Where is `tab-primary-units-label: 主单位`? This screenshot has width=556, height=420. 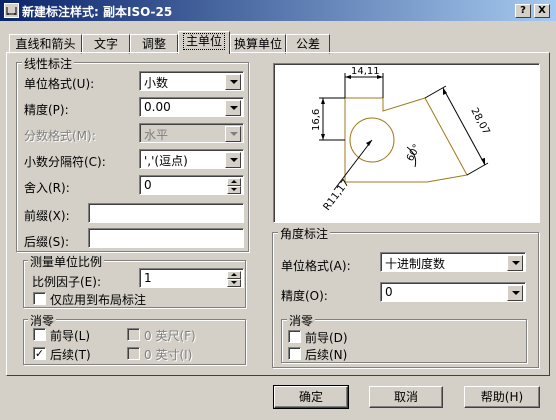
tab-primary-units-label: 主单位 is located at coordinates (203, 41).